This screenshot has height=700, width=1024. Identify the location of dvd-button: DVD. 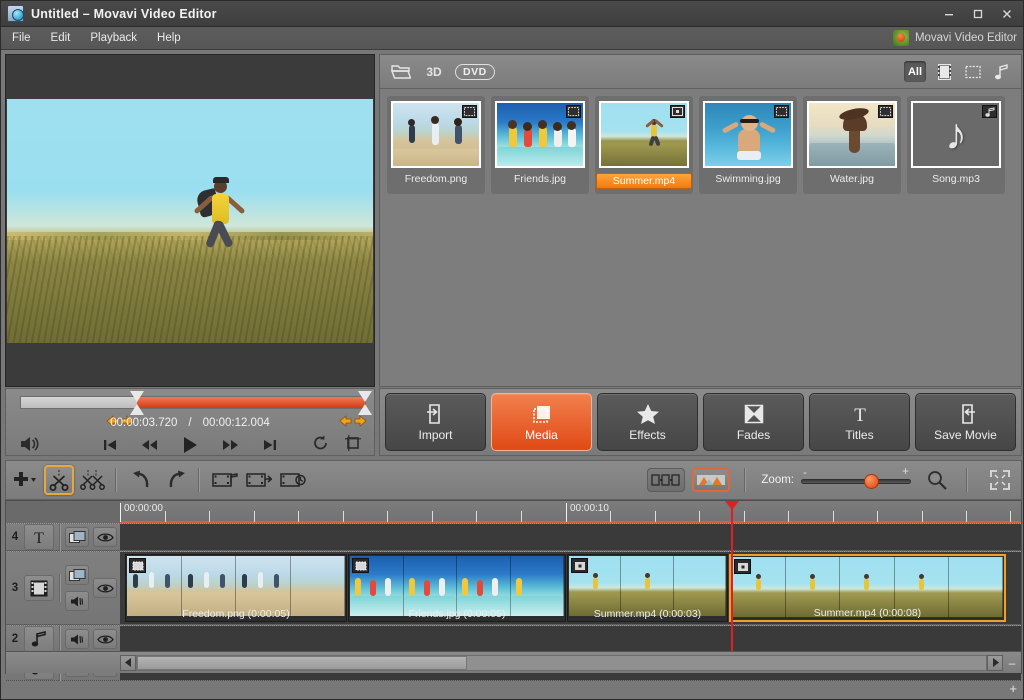
(475, 71).